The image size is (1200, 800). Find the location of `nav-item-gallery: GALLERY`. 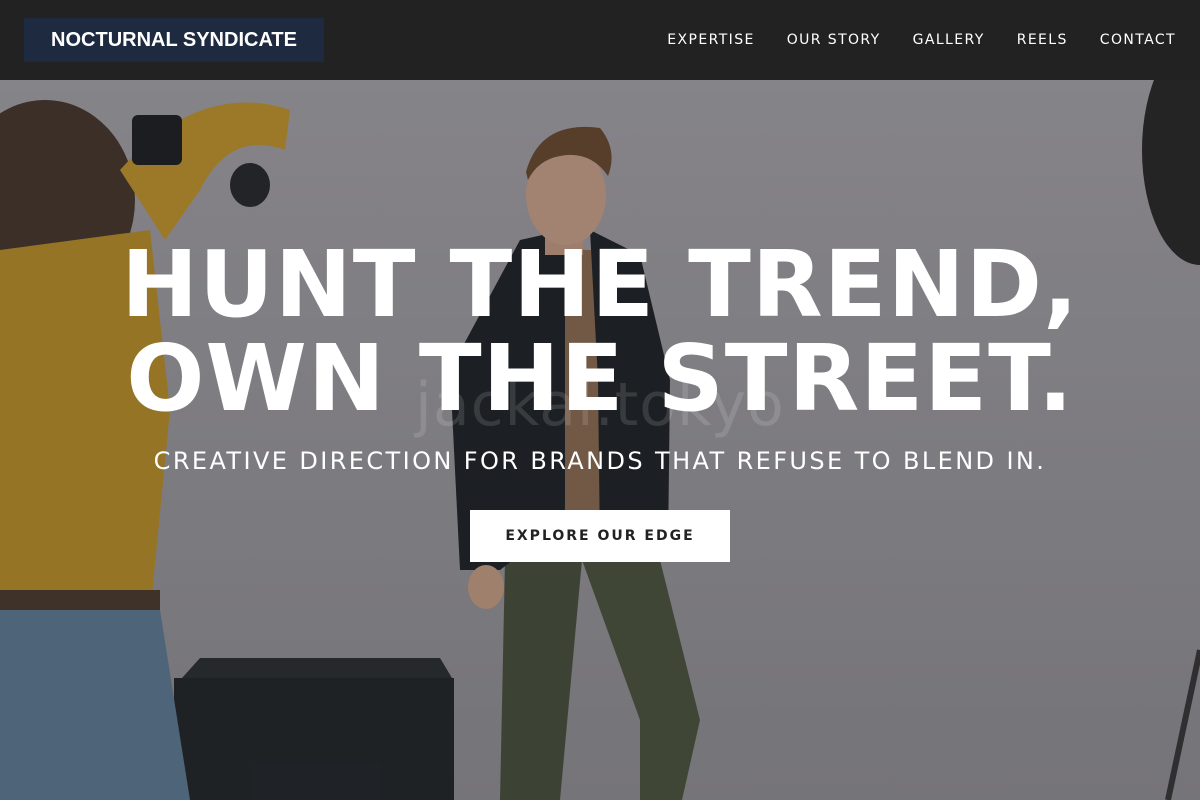

nav-item-gallery: GALLERY is located at coordinates (949, 40).